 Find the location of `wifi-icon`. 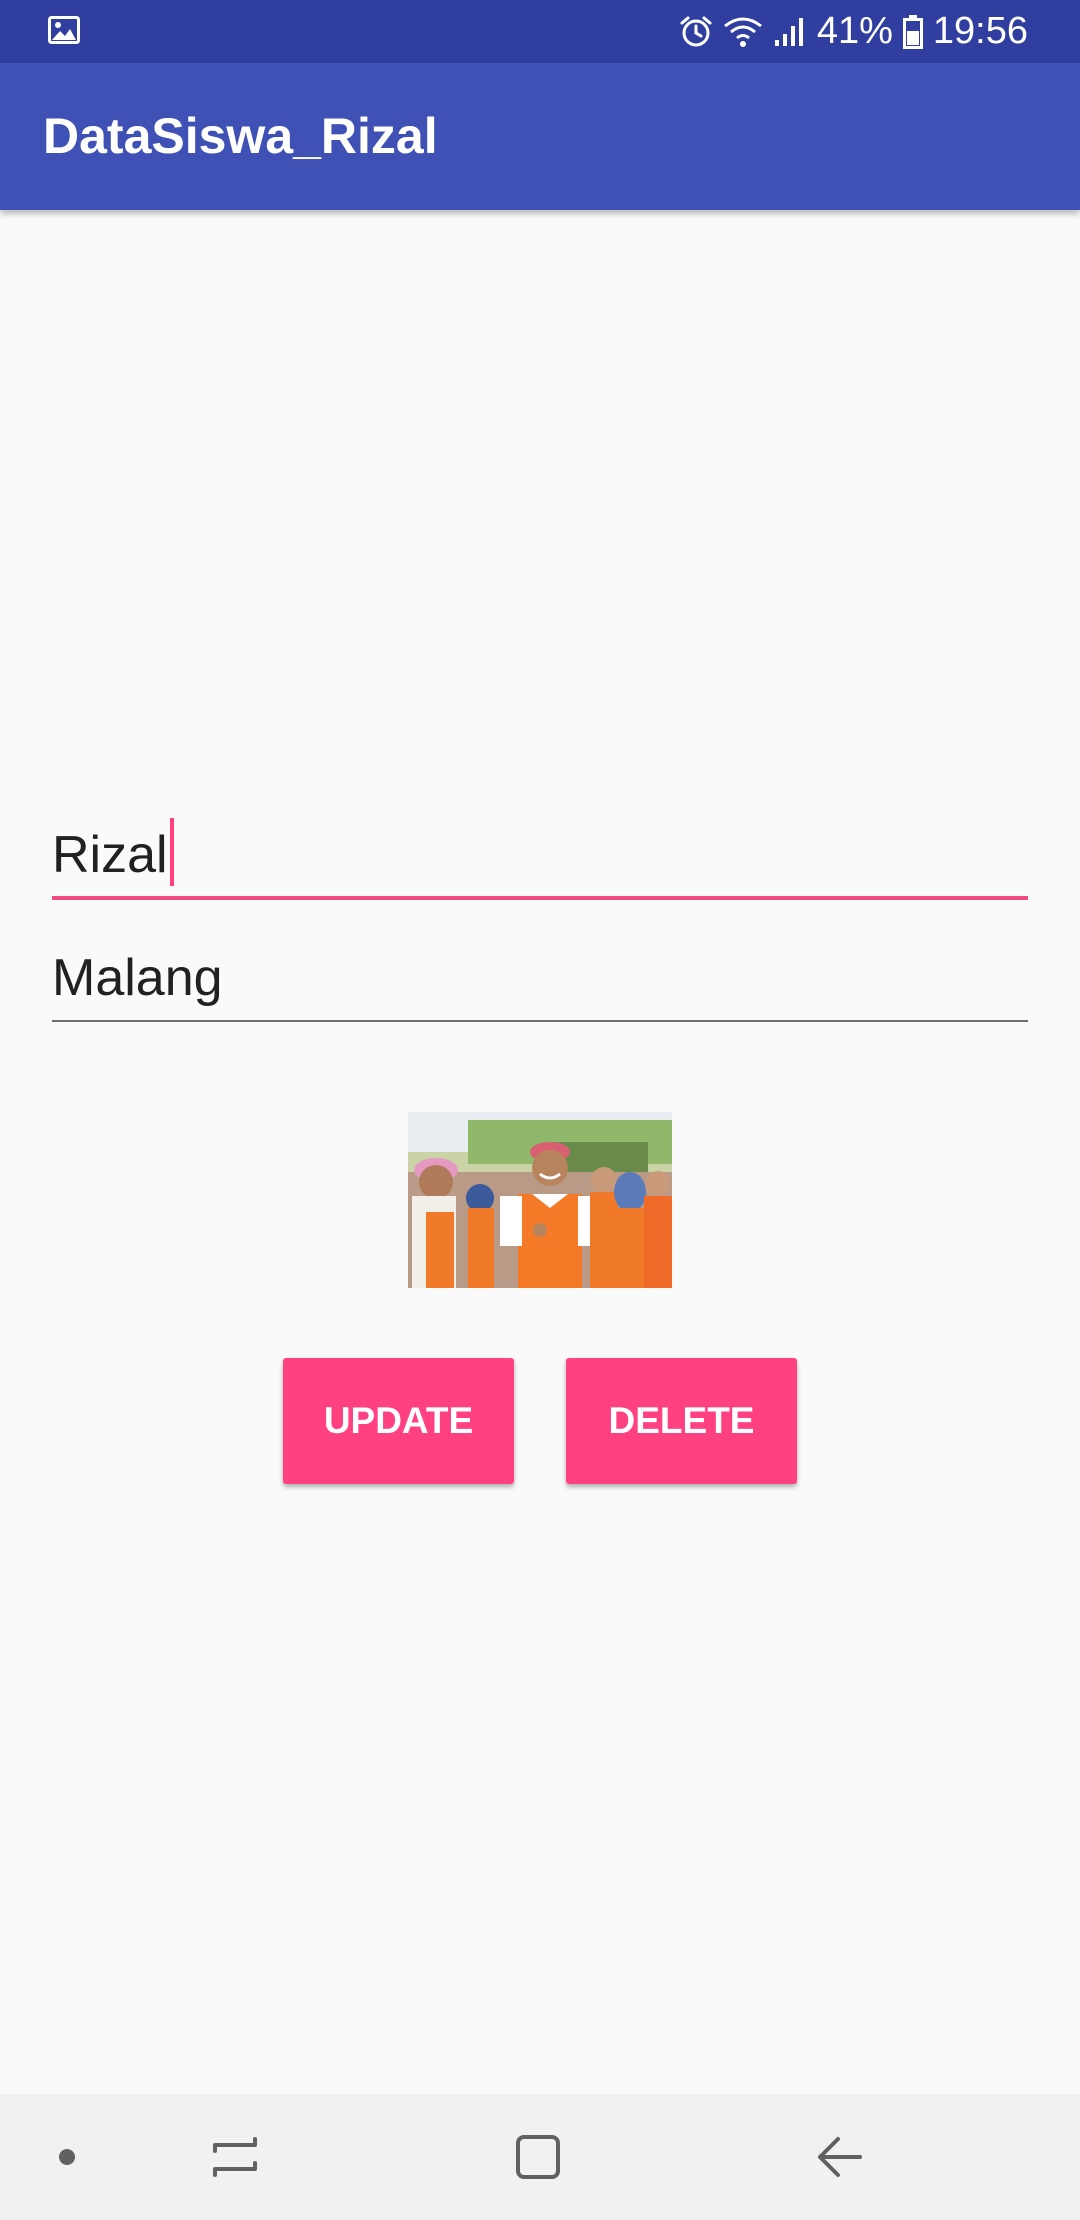

wifi-icon is located at coordinates (743, 32).